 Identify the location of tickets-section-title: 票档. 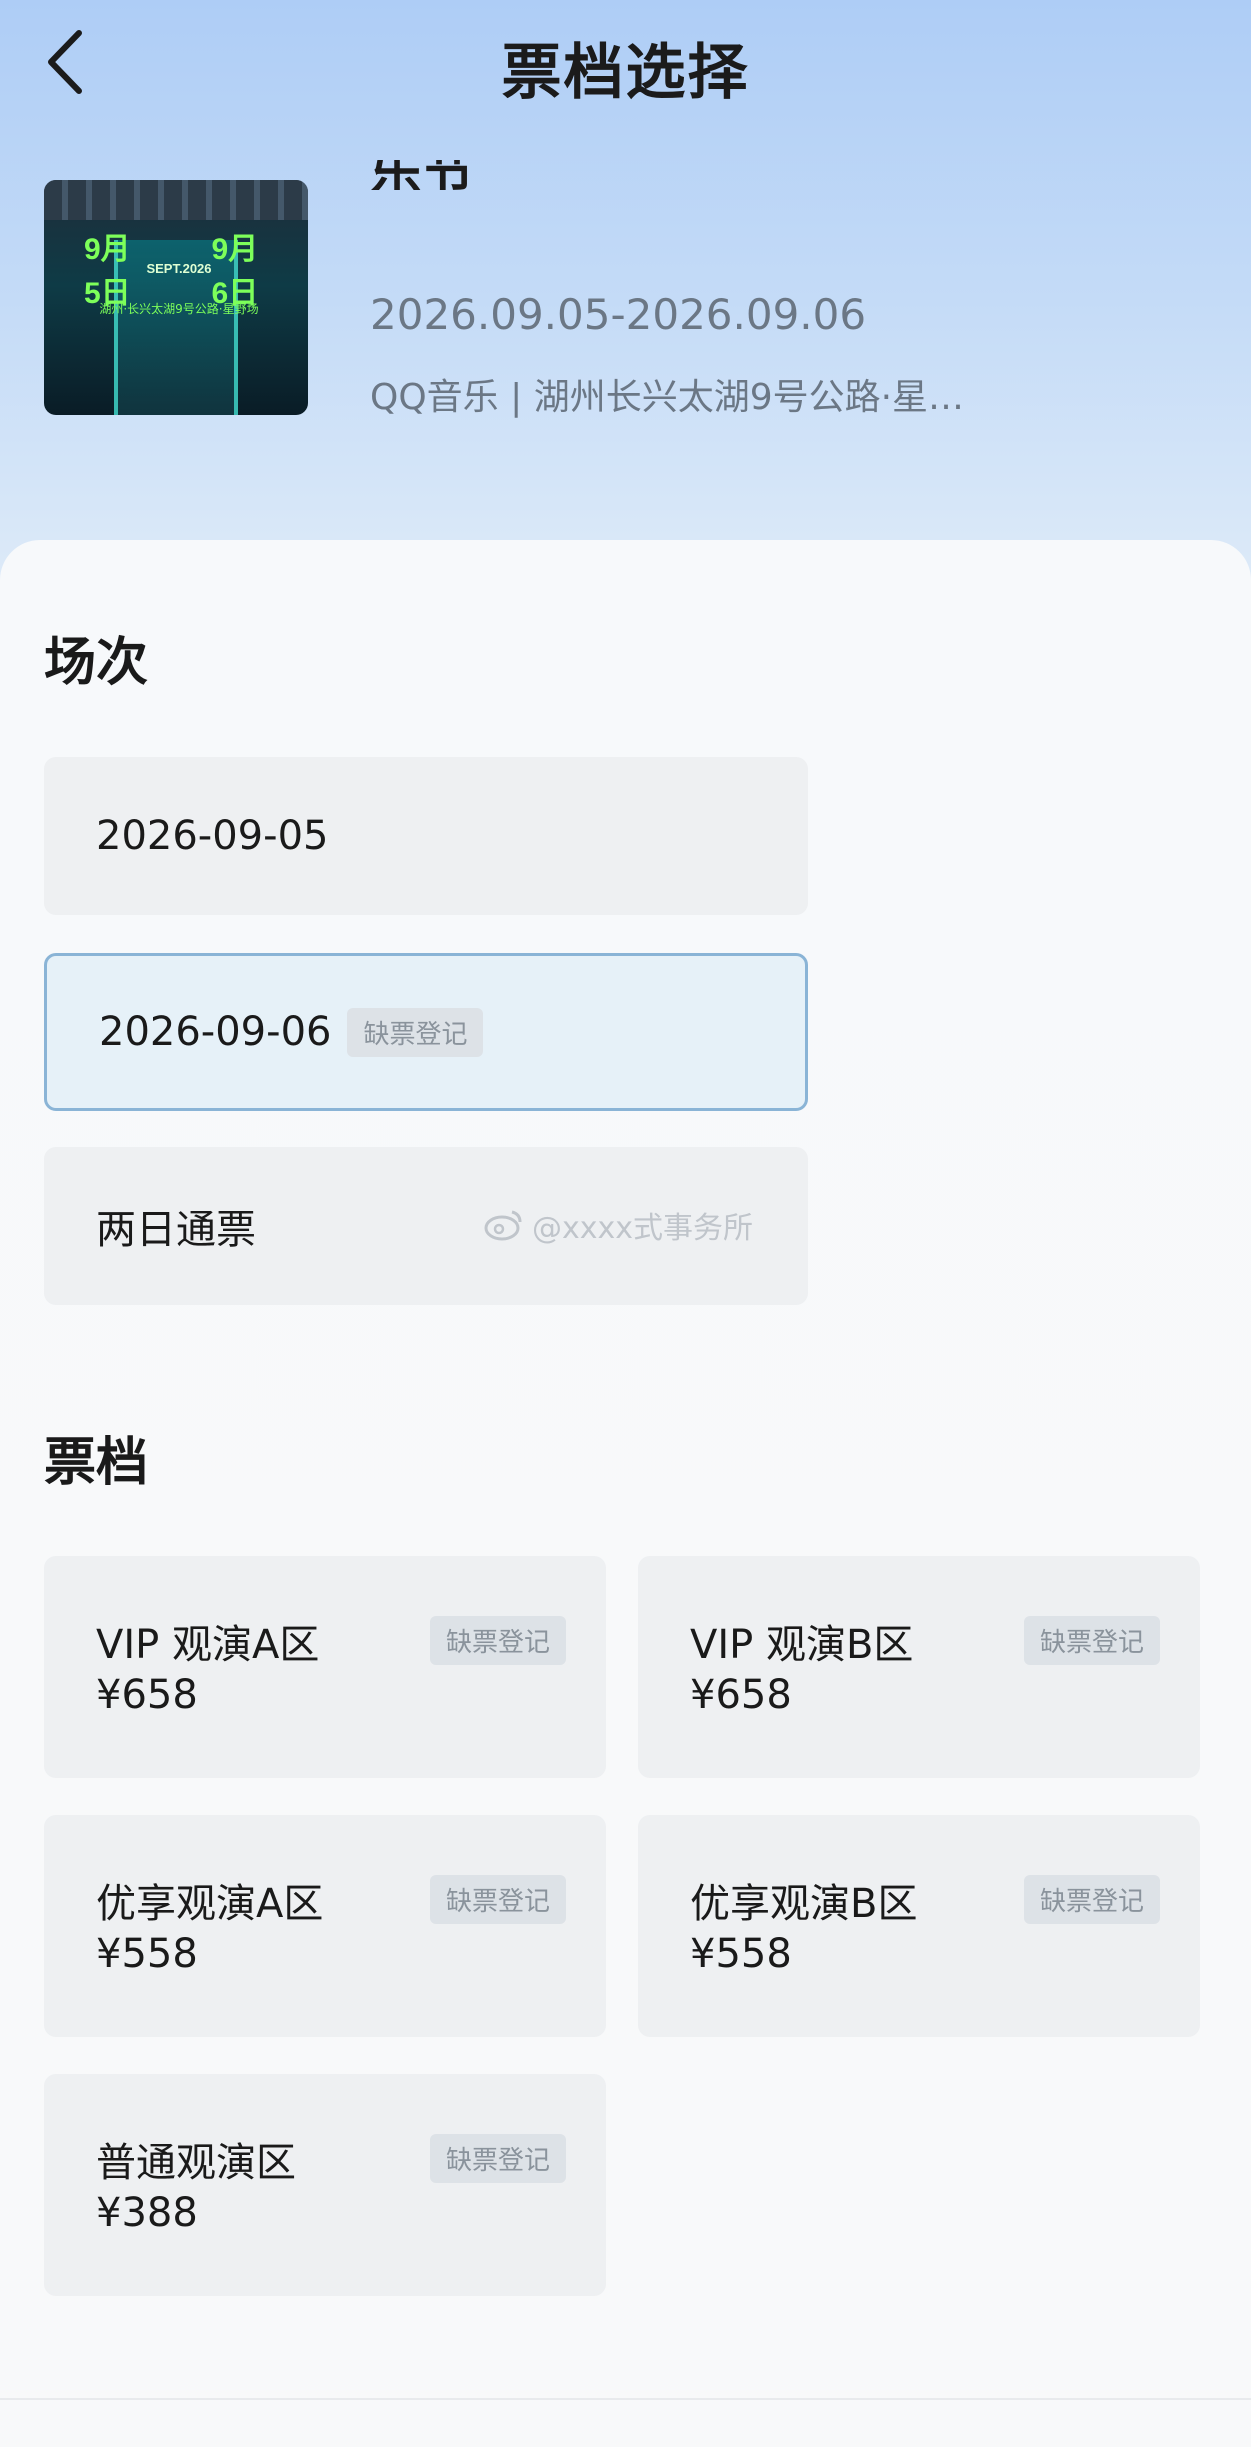
(96, 1463).